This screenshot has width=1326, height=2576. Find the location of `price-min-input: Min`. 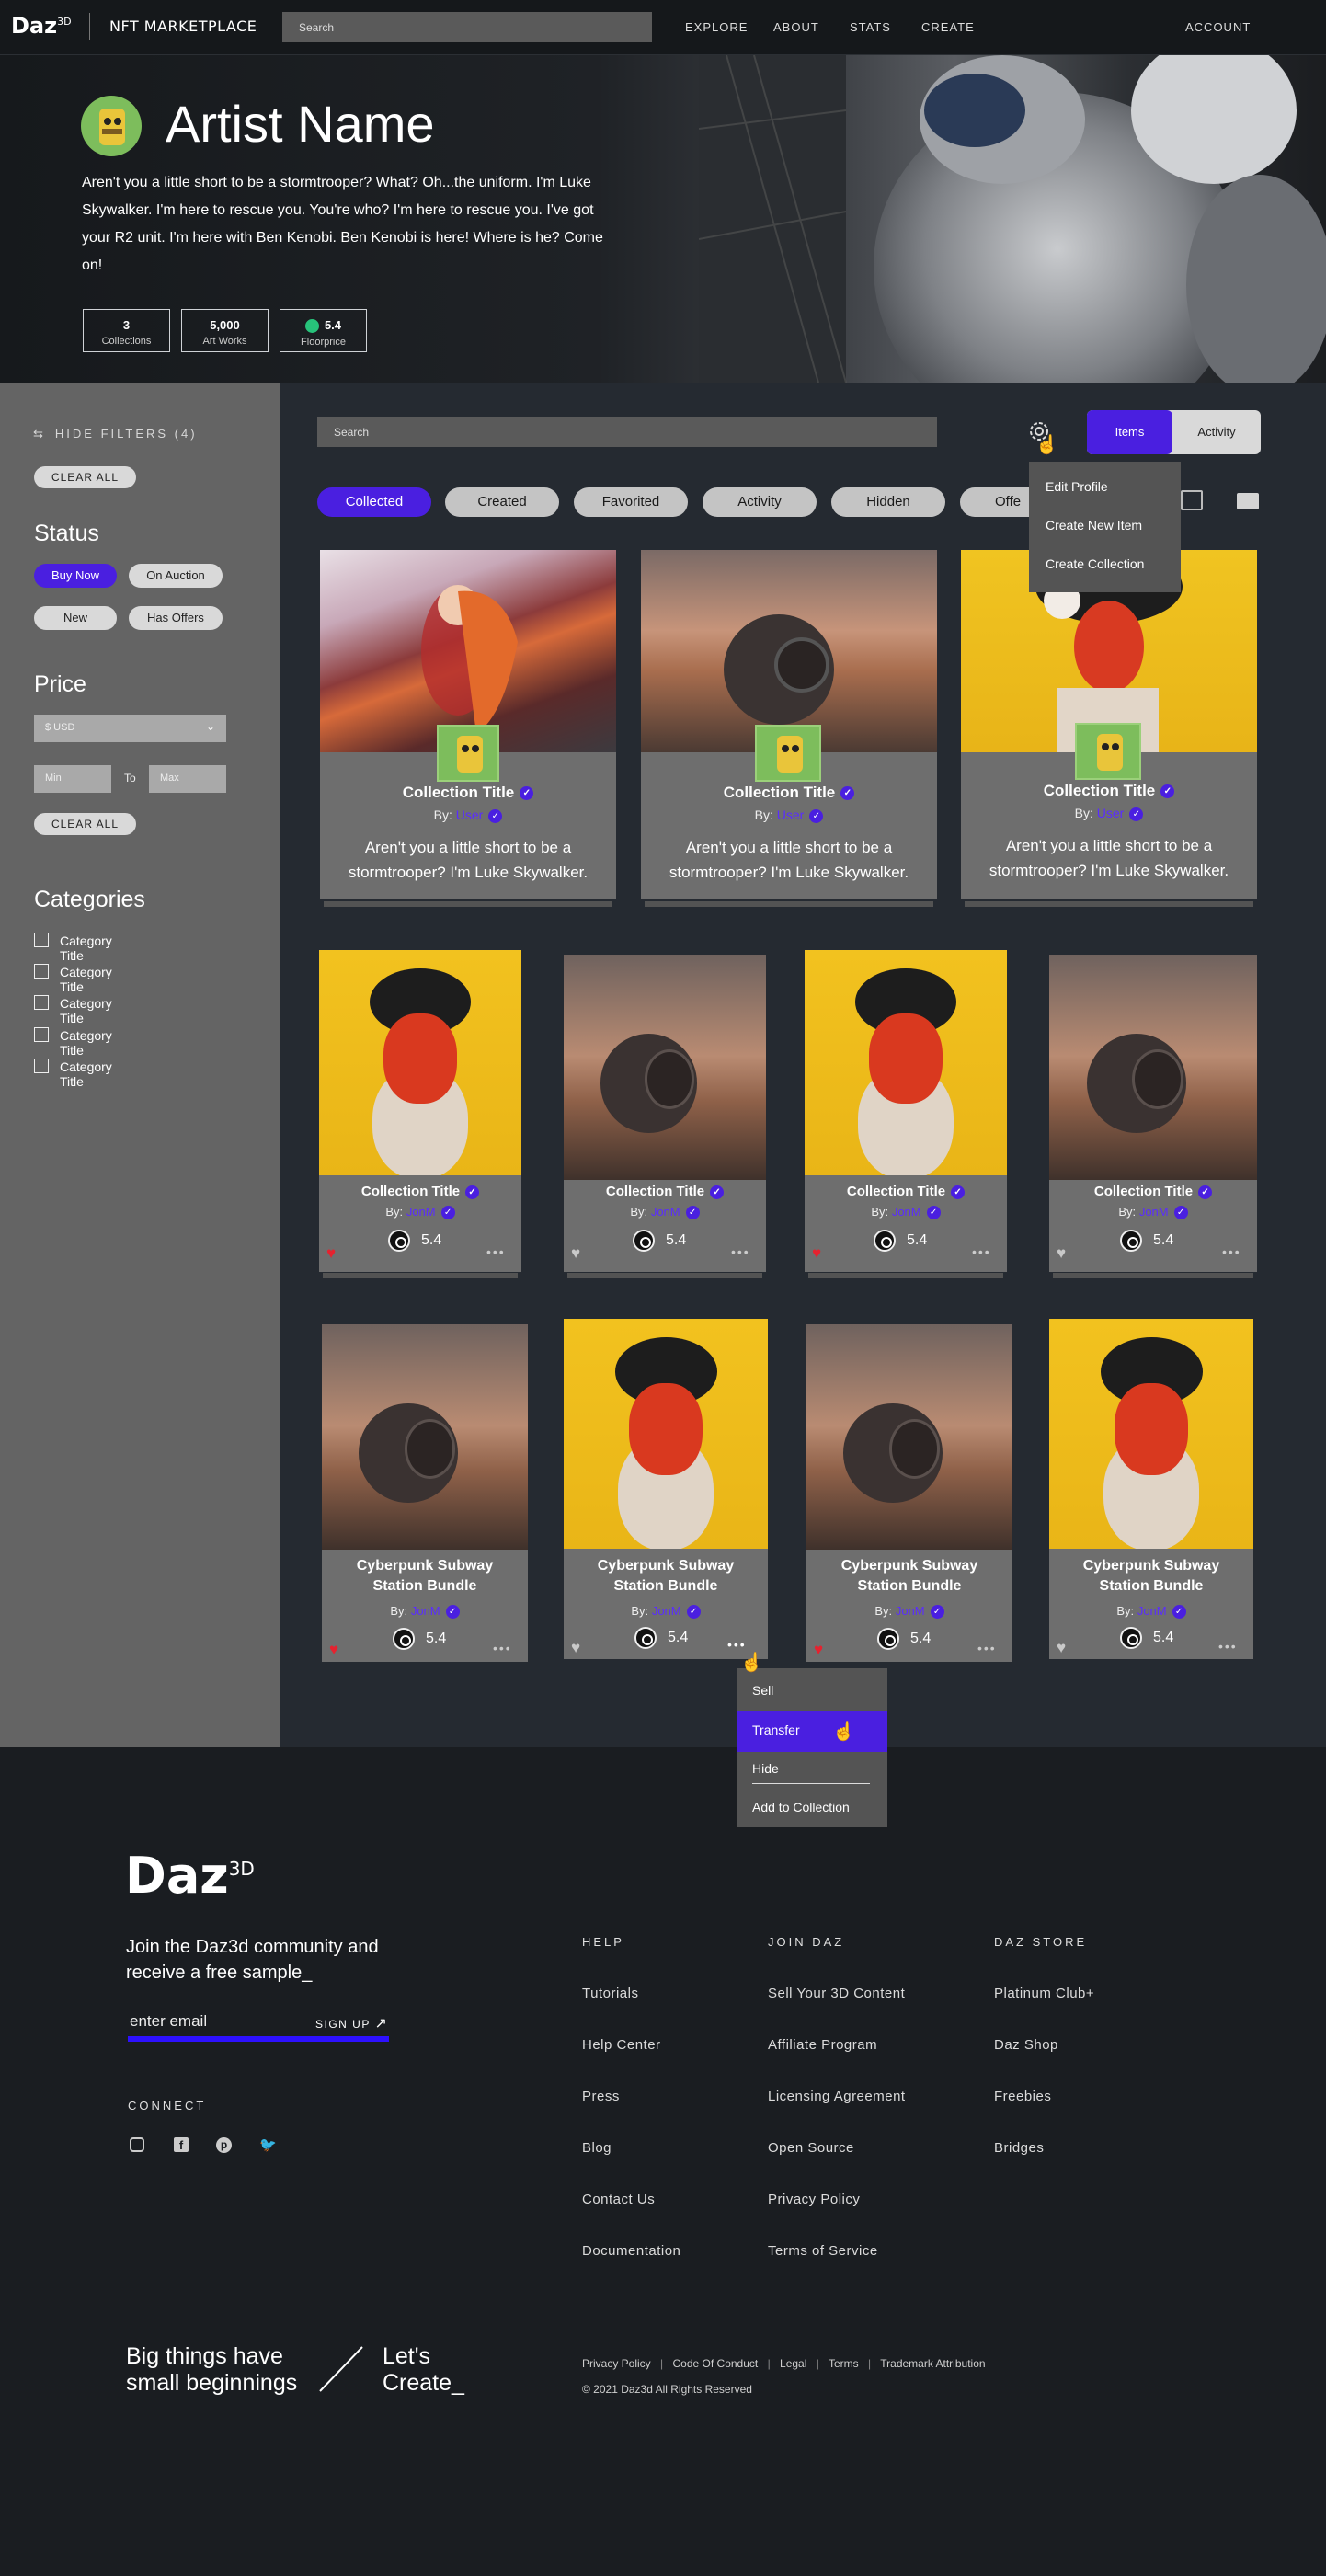

price-min-input: Min is located at coordinates (72, 779).